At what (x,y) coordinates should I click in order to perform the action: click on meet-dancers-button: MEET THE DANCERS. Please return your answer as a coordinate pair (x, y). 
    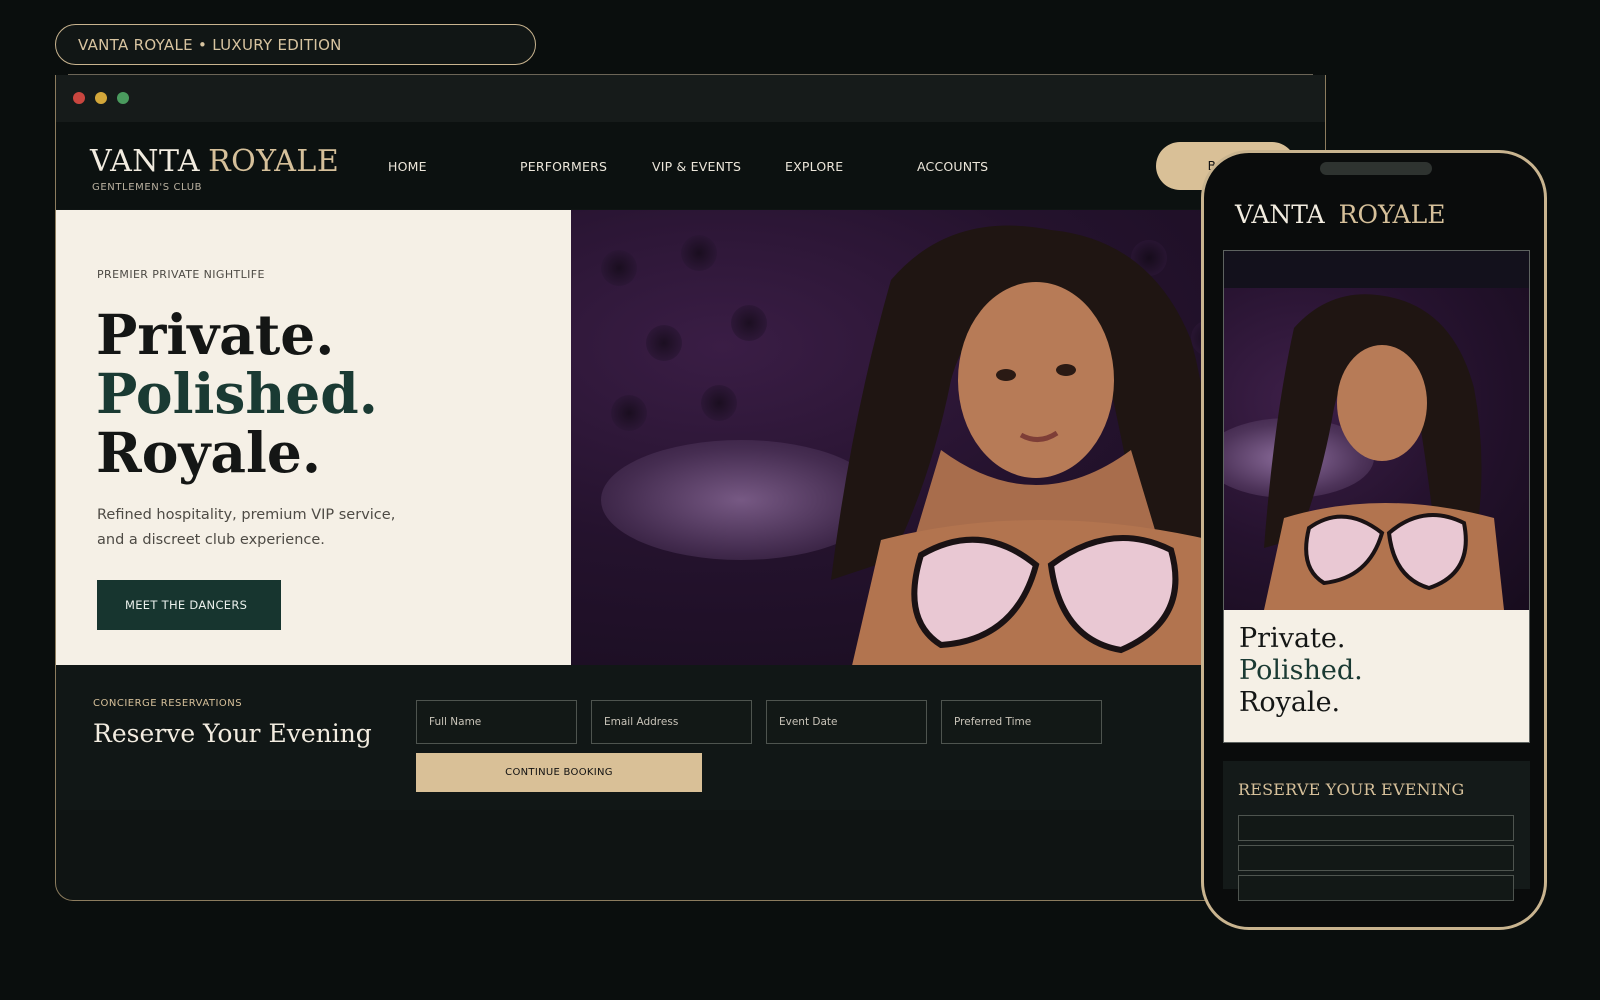
    Looking at the image, I should click on (189, 605).